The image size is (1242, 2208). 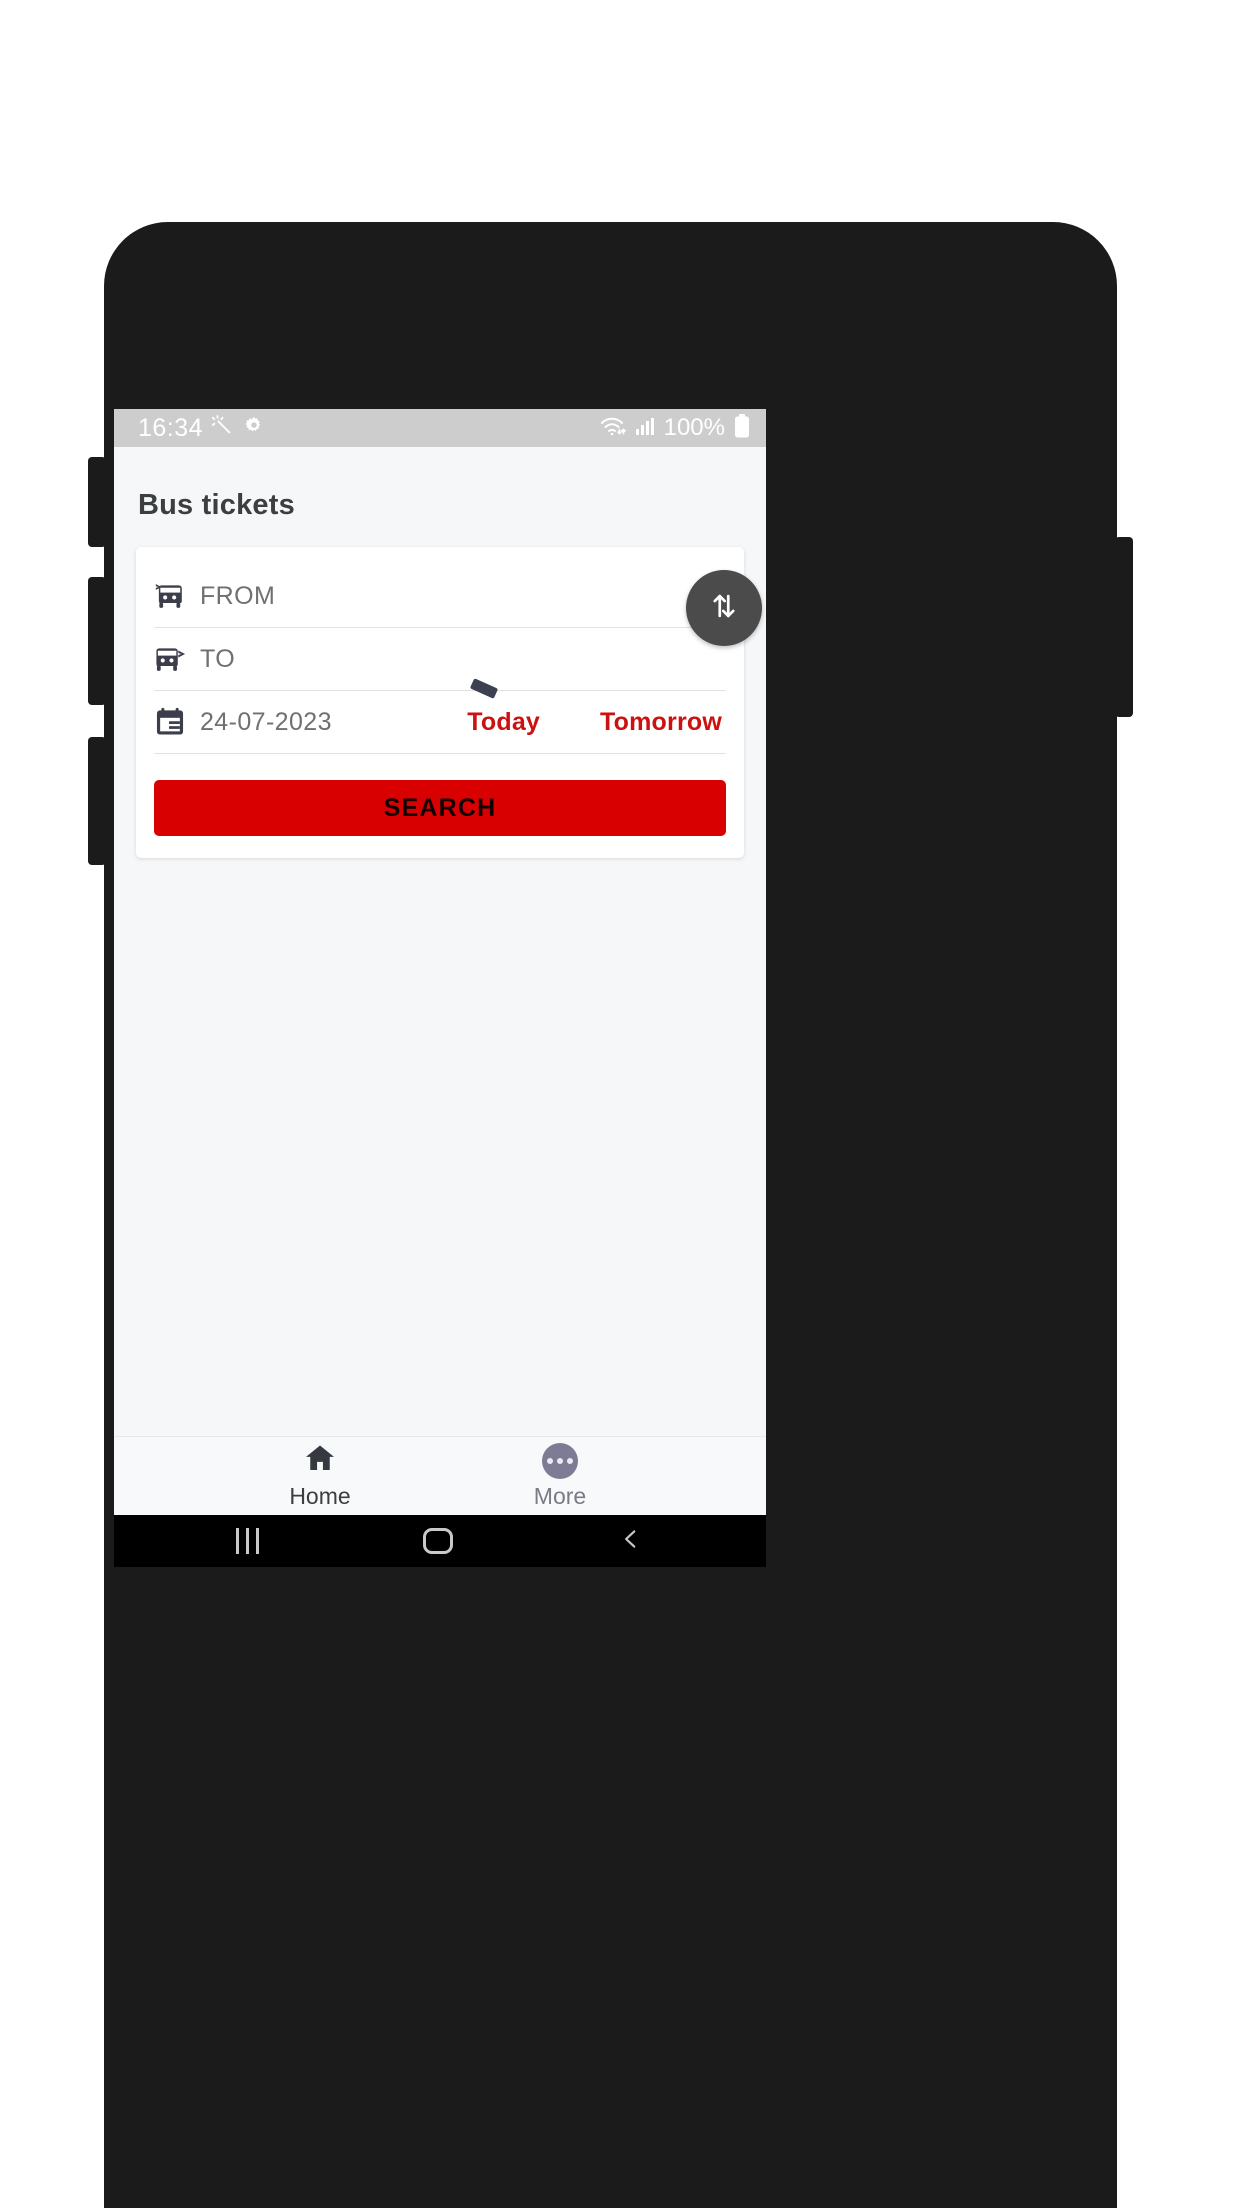 I want to click on status-bar-right: 100%, so click(x=675, y=428).